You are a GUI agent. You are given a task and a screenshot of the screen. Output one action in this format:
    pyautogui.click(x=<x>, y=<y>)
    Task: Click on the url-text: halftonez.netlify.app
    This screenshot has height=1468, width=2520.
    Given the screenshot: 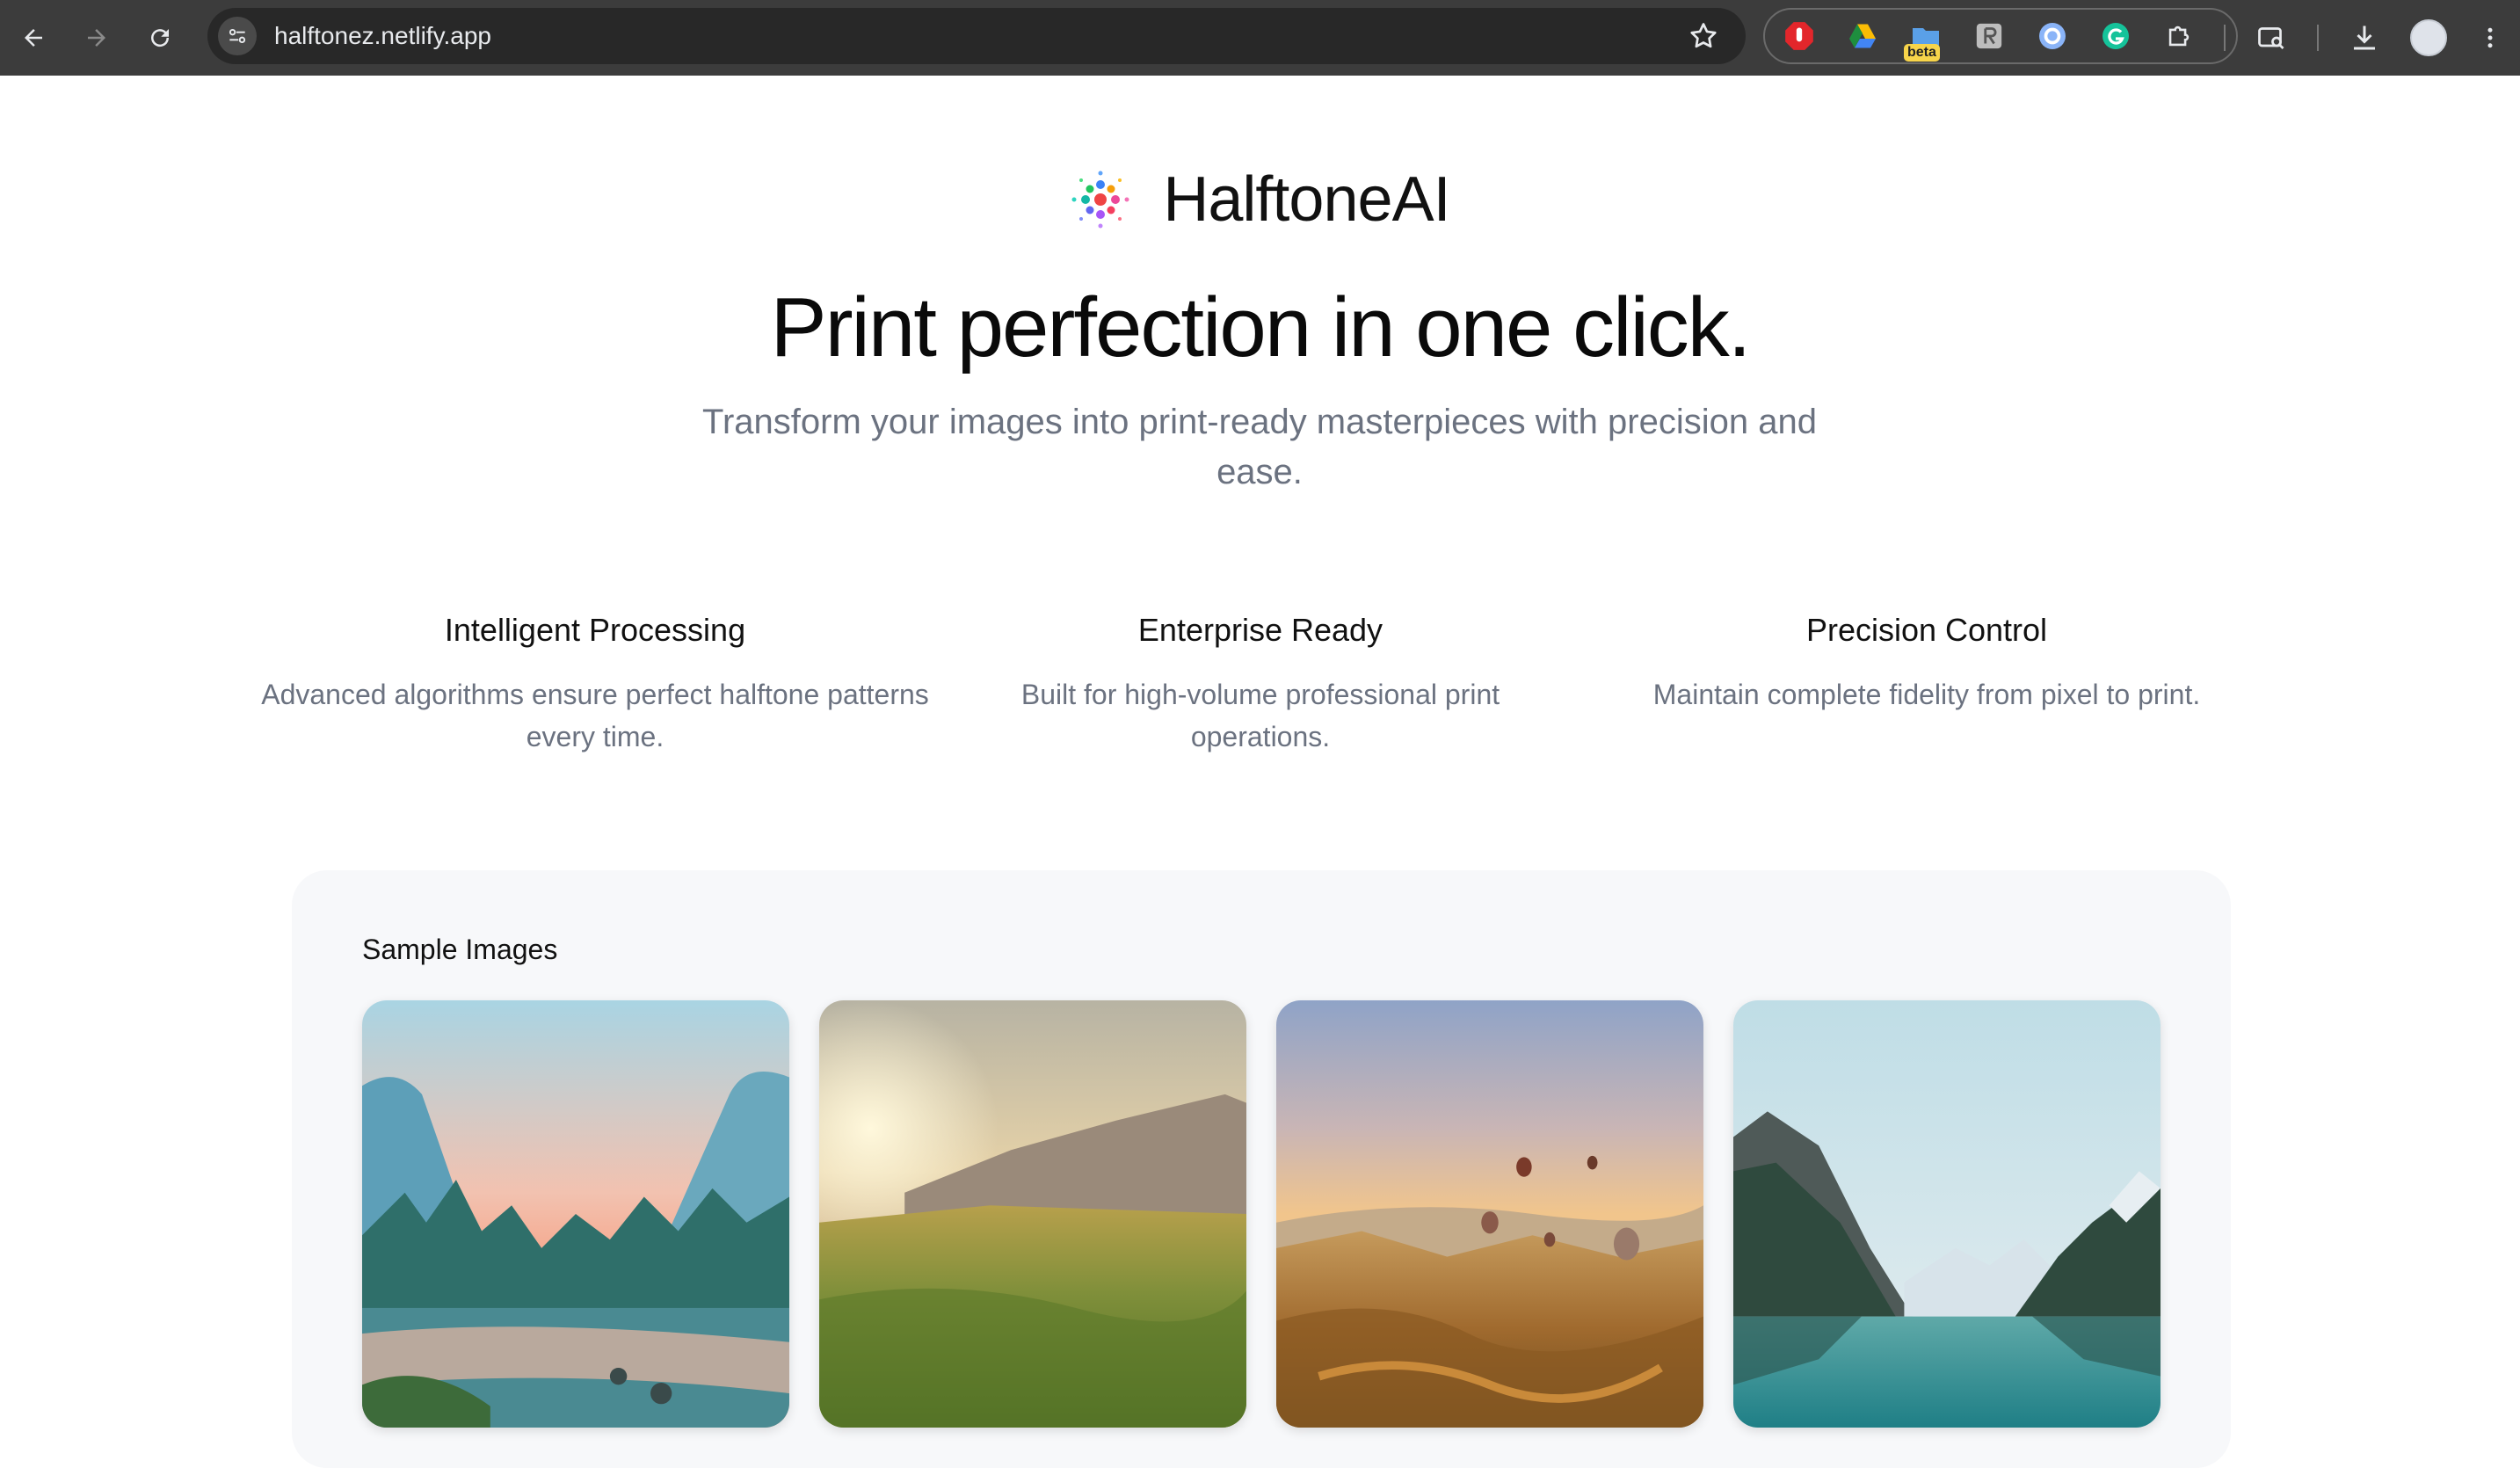 What is the action you would take?
    pyautogui.click(x=382, y=36)
    